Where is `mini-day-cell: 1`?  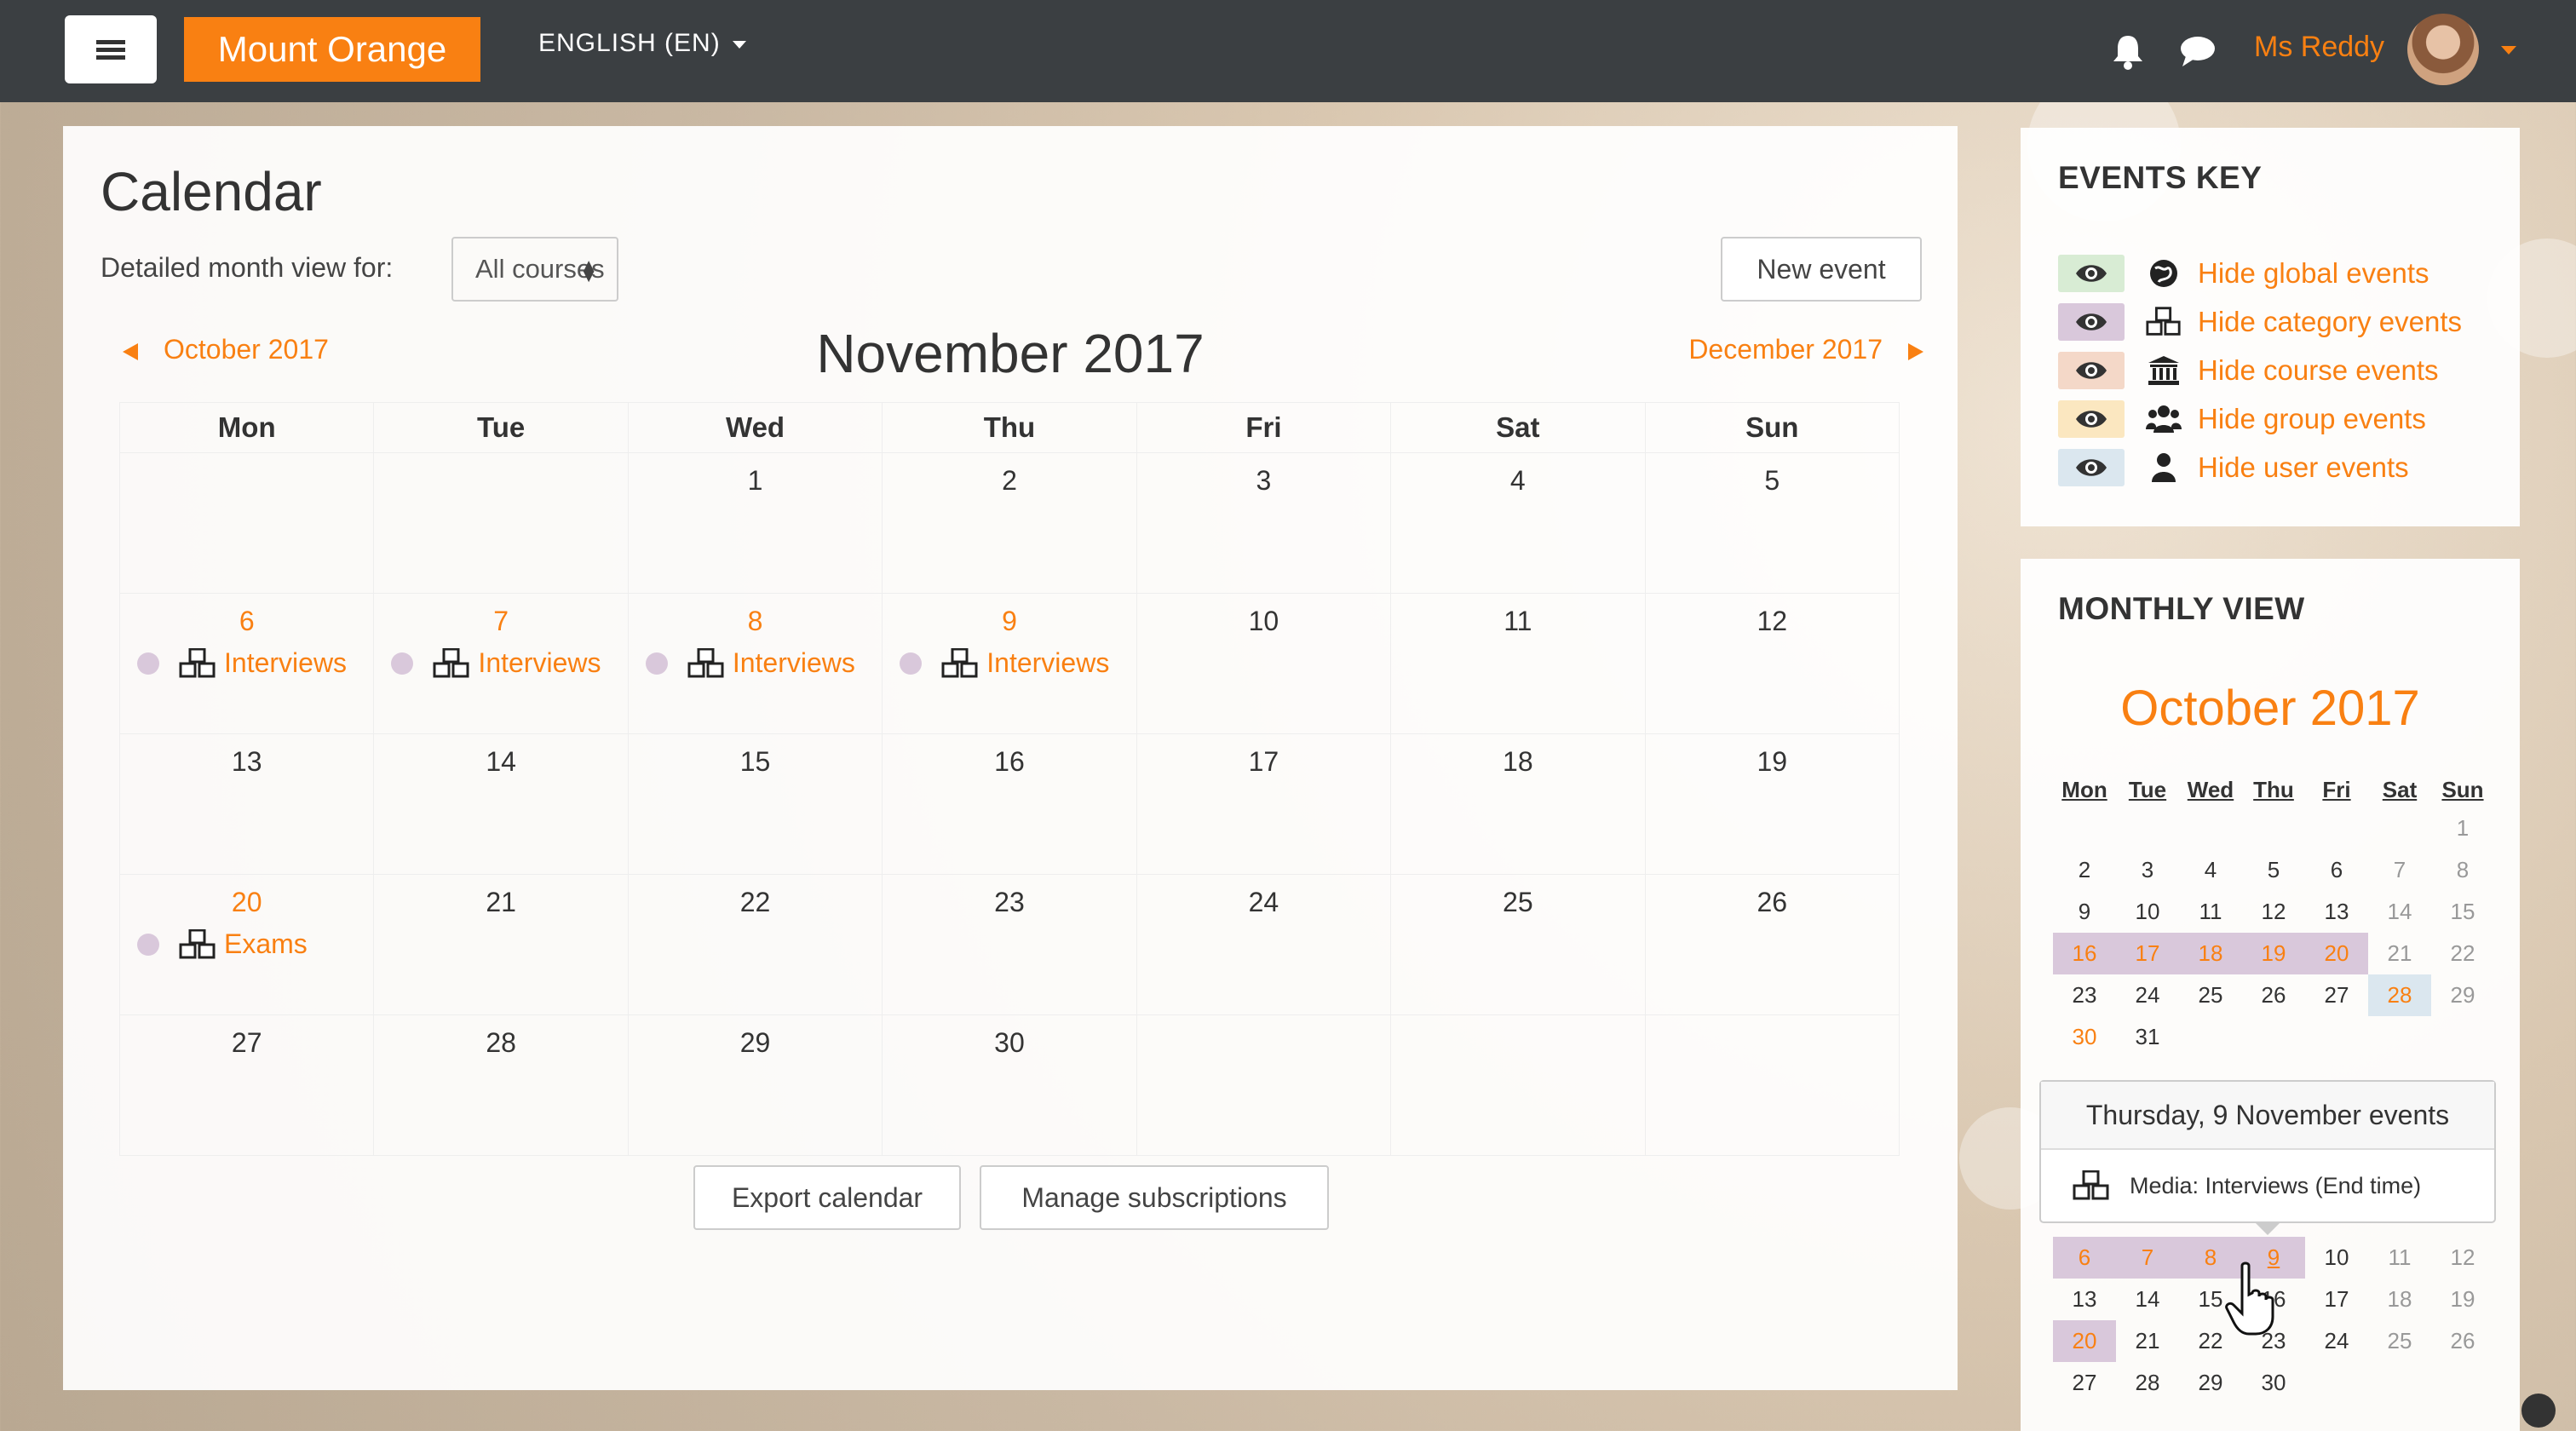 mini-day-cell: 1 is located at coordinates (2462, 828).